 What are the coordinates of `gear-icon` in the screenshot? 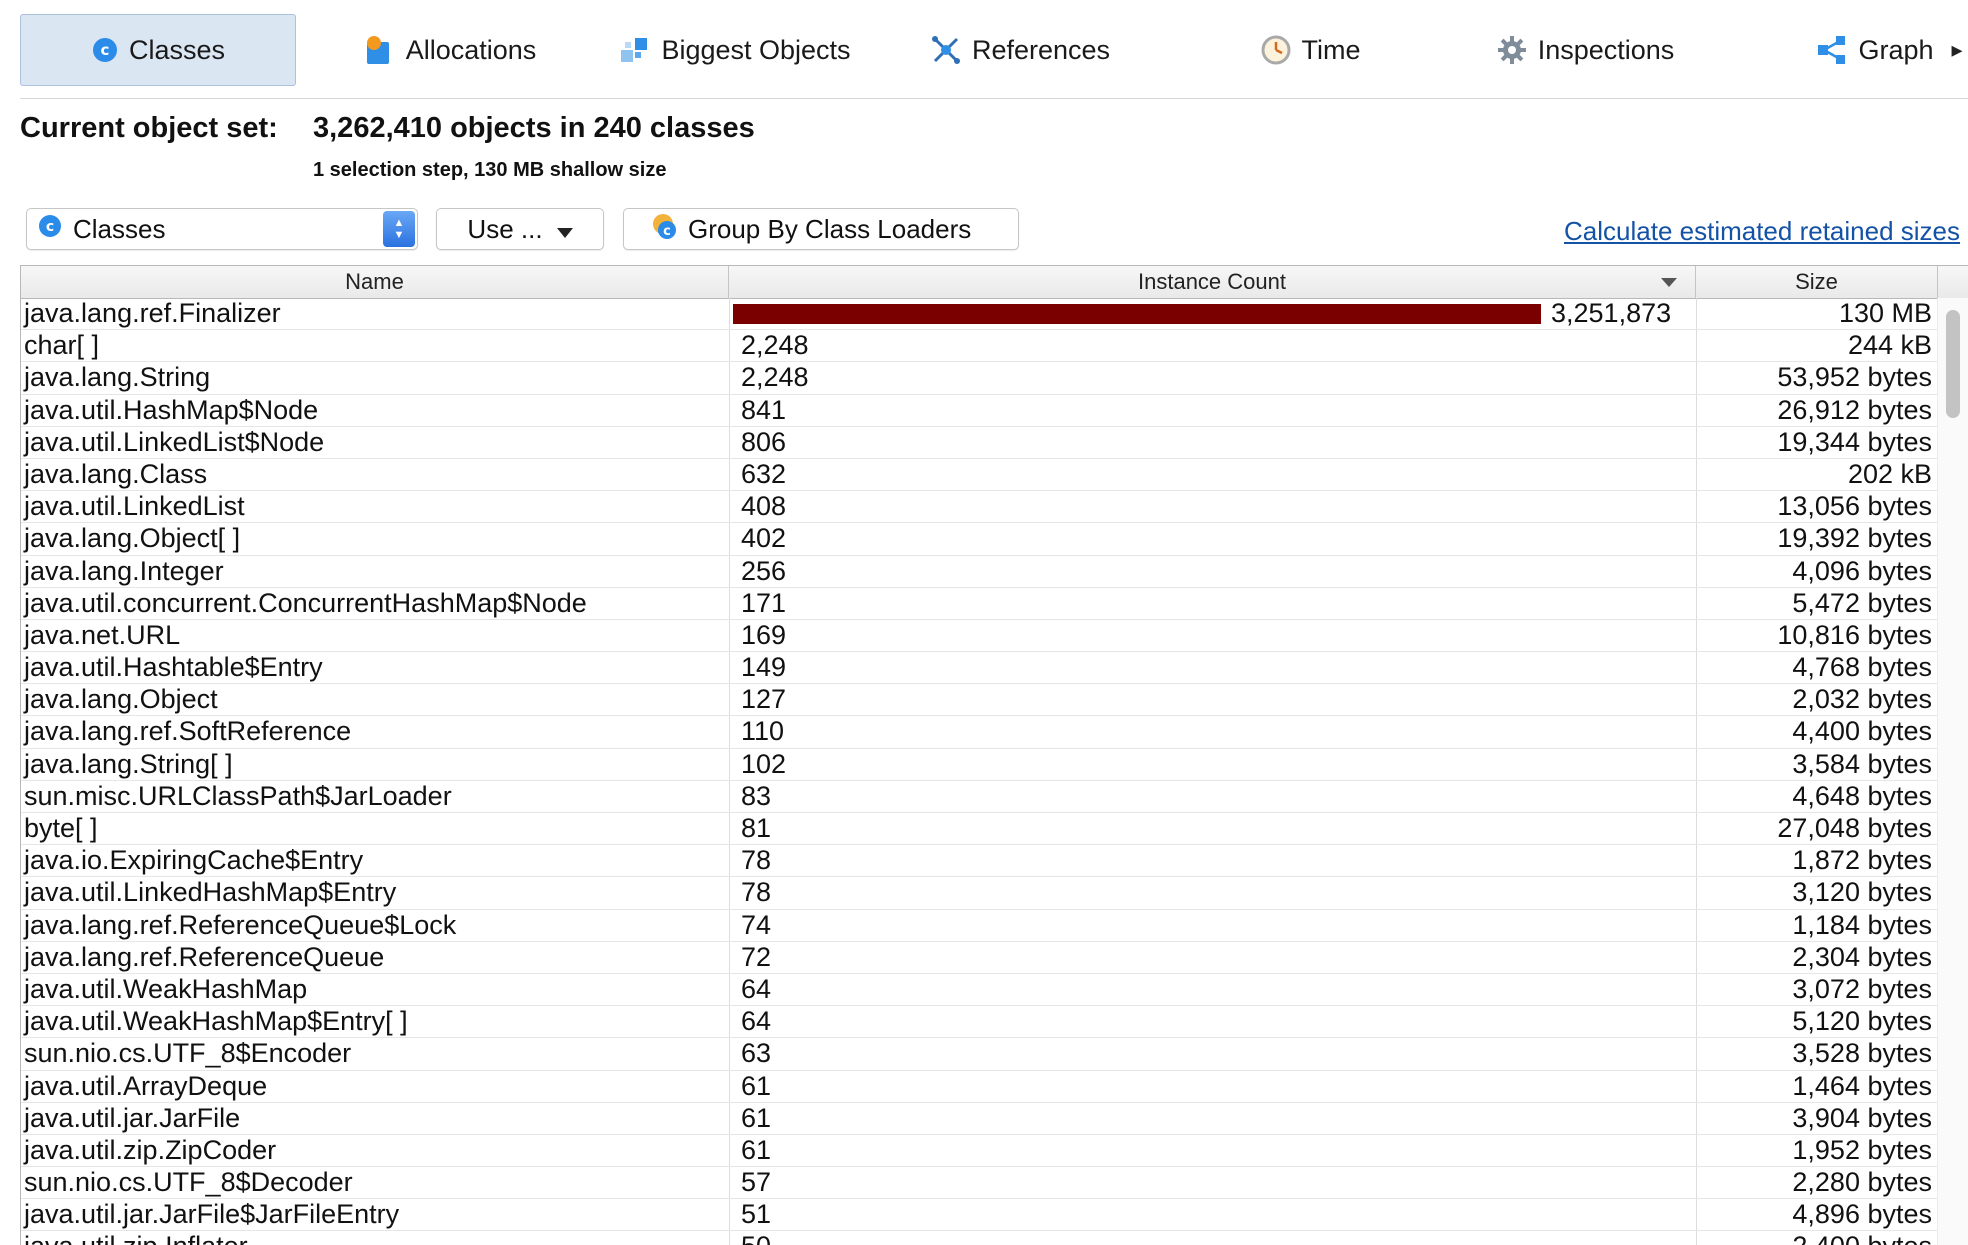 It's located at (1512, 50).